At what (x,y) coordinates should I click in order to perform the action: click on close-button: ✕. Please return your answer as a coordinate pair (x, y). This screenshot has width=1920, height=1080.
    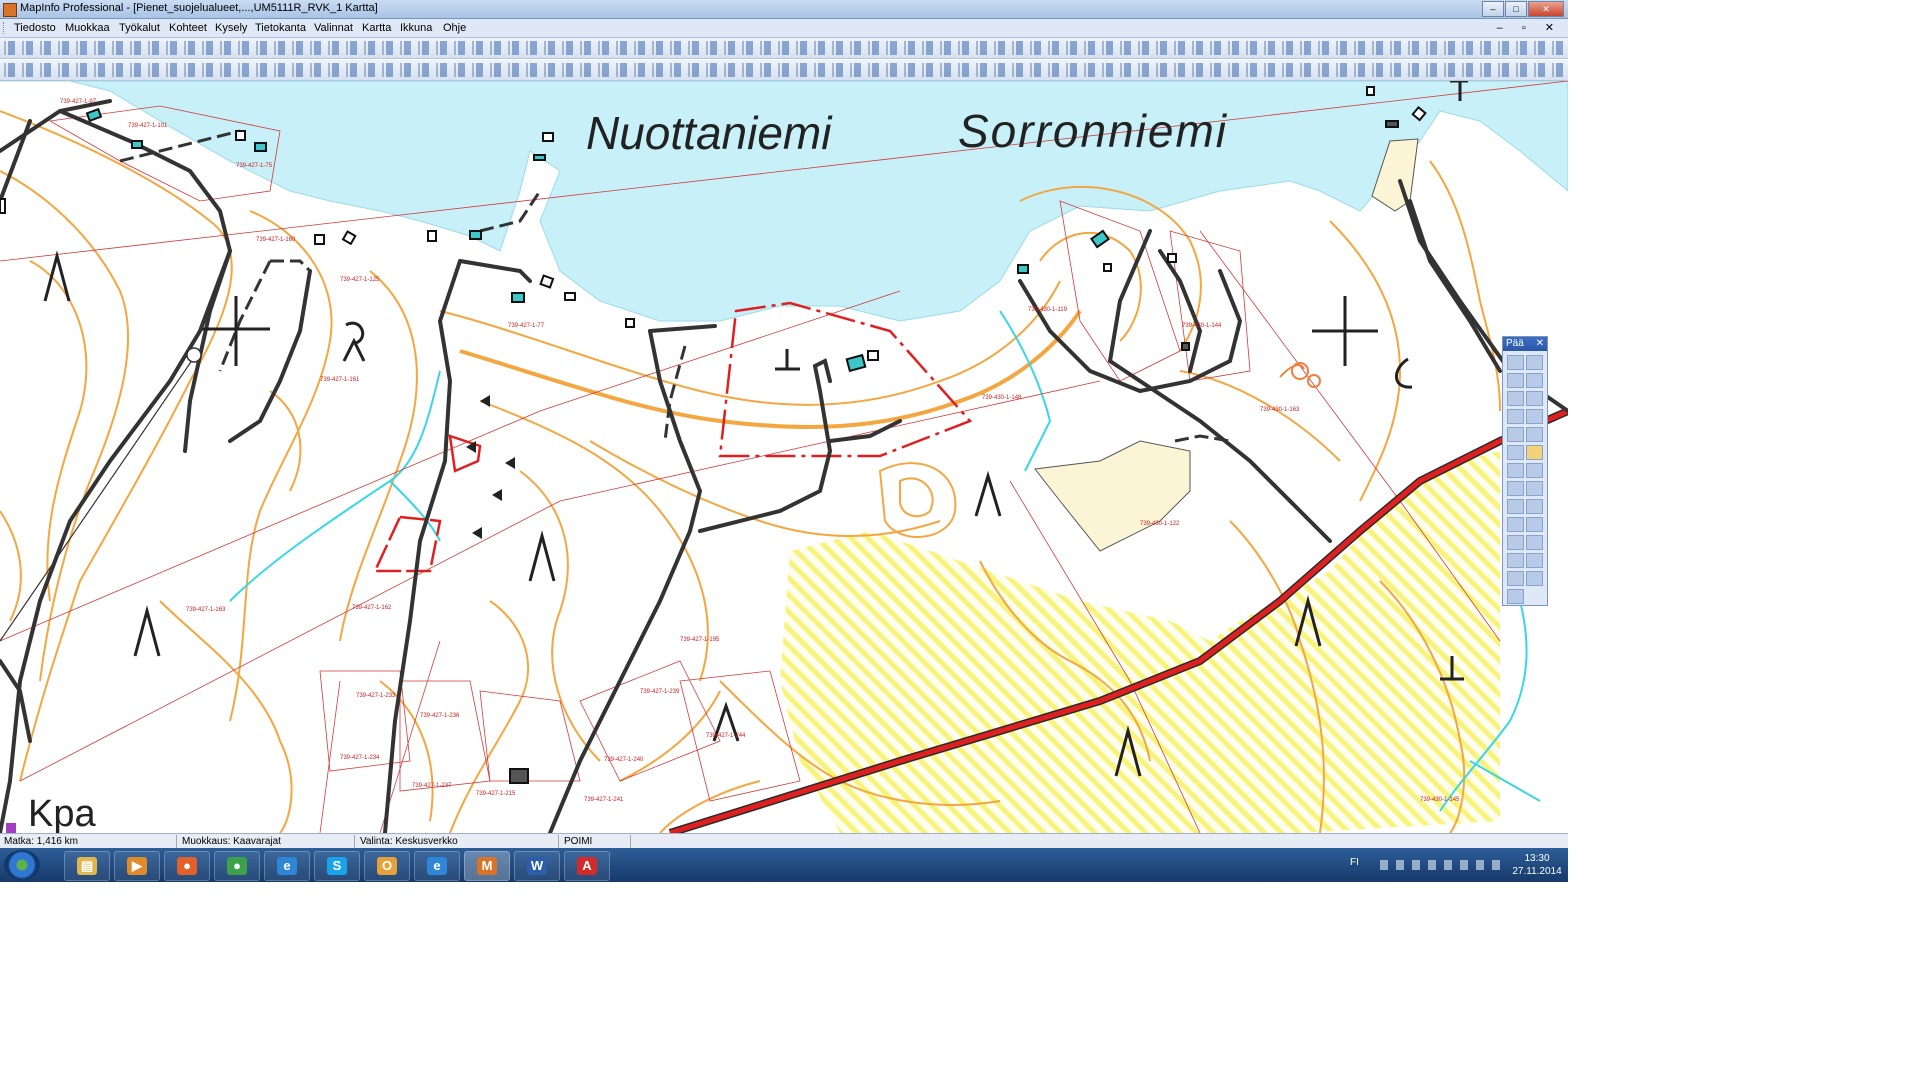
    Looking at the image, I should click on (1546, 9).